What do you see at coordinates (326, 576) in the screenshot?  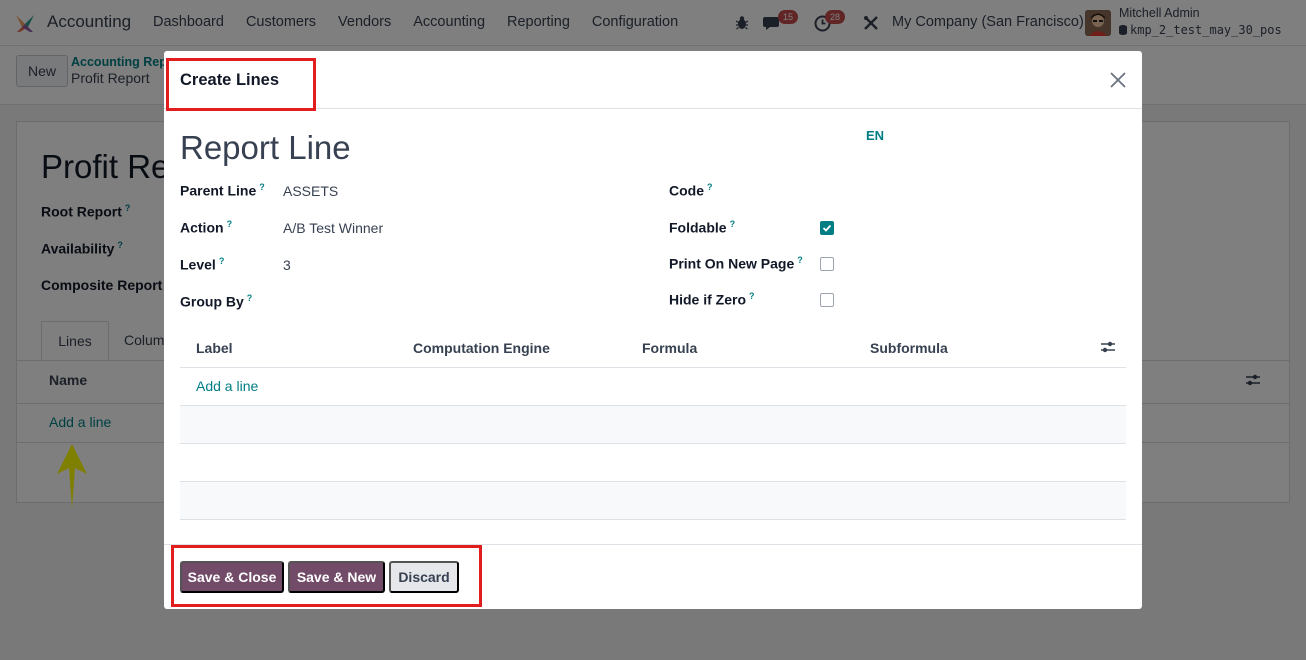 I see `highlight-box-buttons` at bounding box center [326, 576].